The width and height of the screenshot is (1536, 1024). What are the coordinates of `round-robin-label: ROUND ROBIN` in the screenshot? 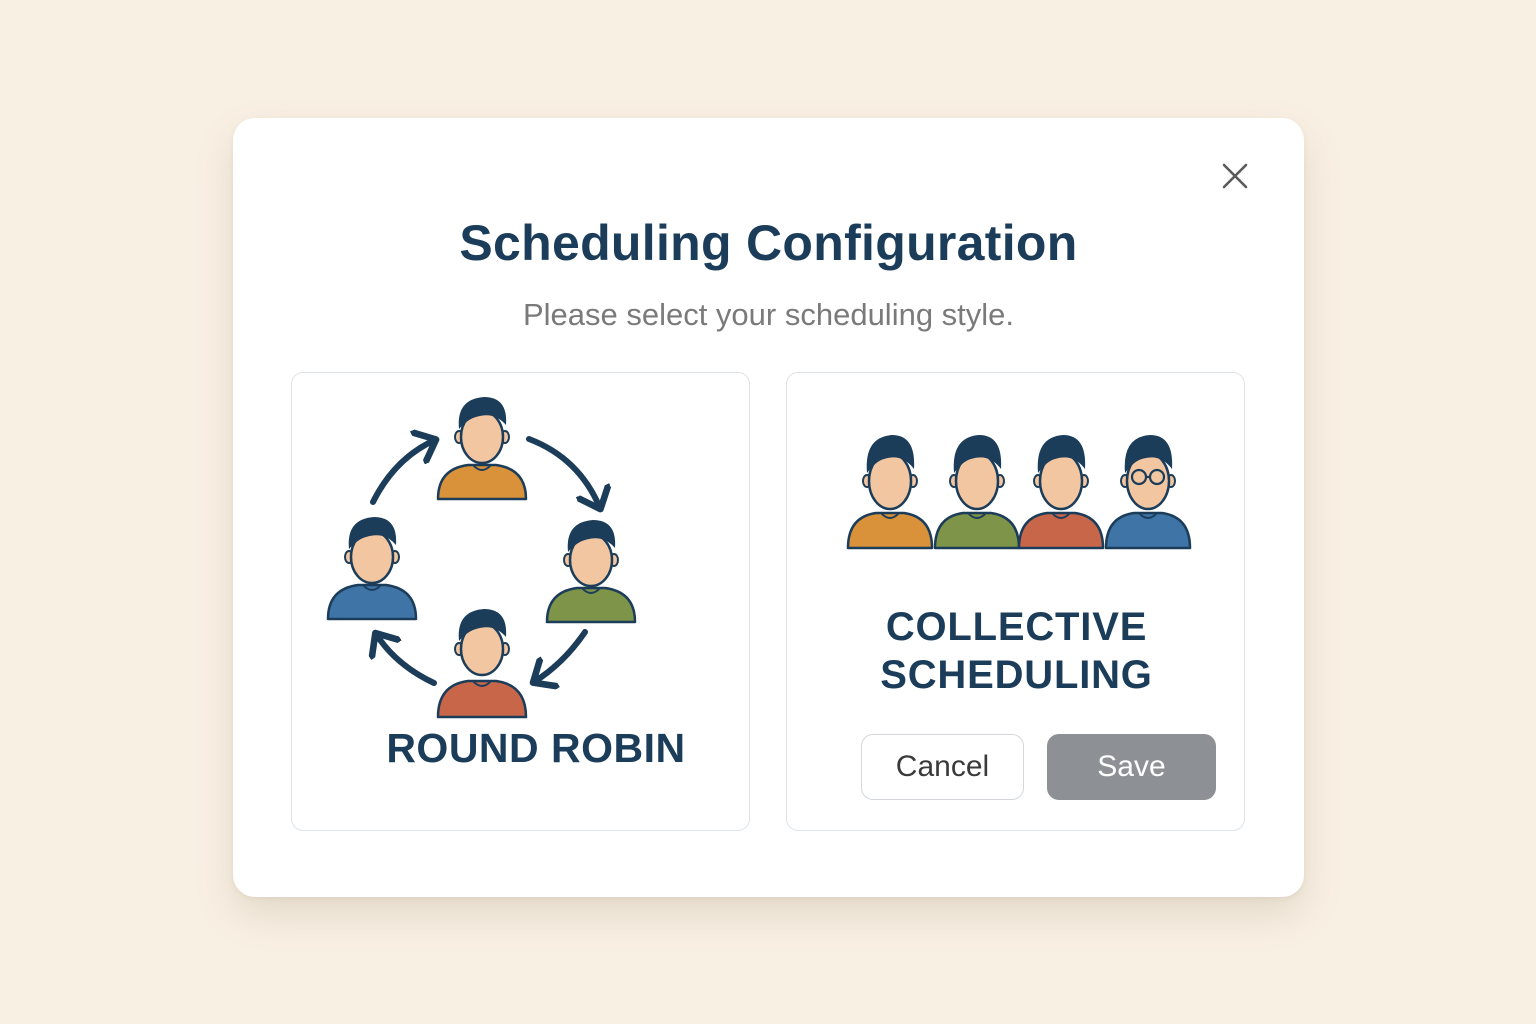 It's located at (536, 748).